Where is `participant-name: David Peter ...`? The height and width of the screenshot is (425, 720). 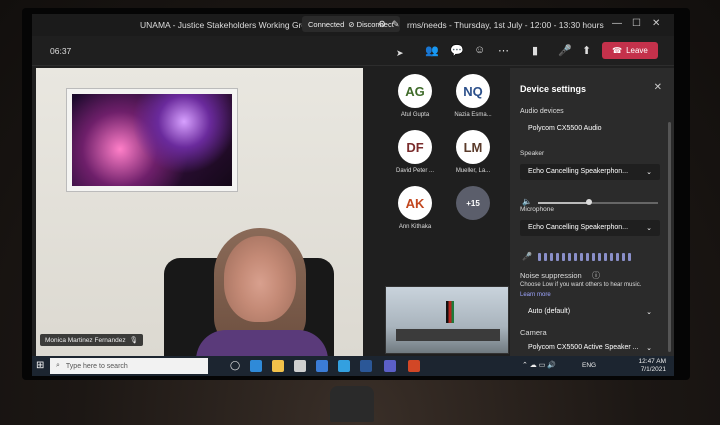 participant-name: David Peter ... is located at coordinates (414, 171).